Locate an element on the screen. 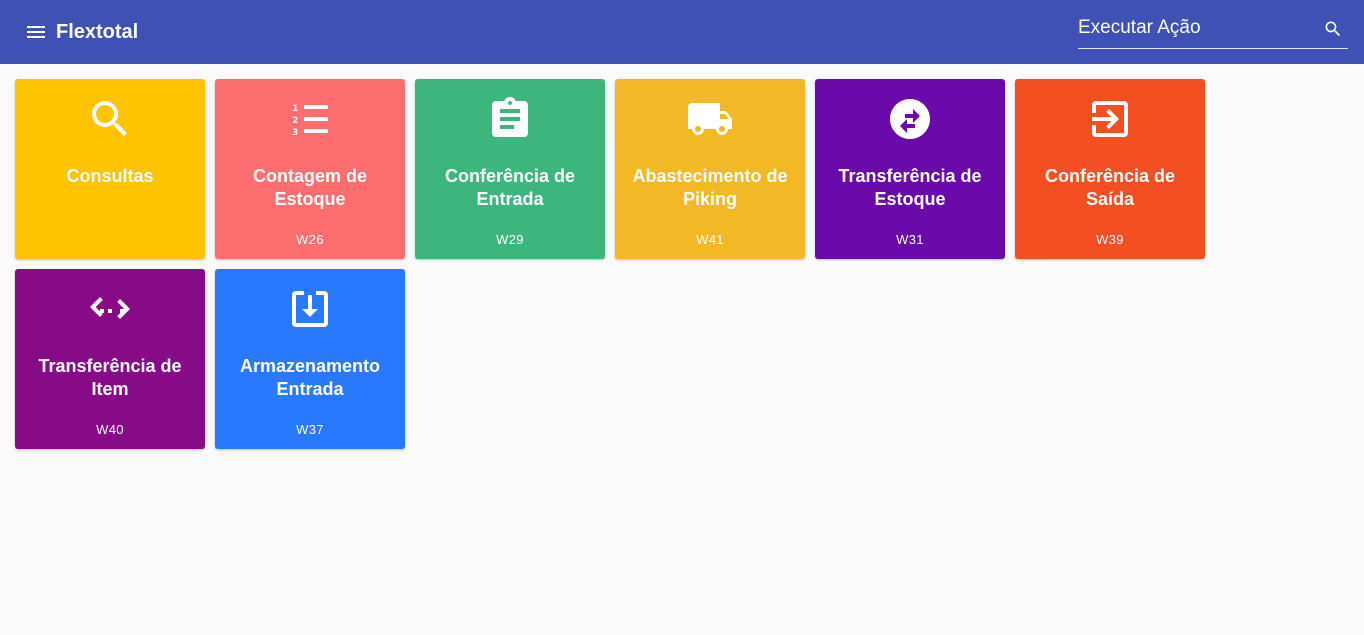  action-search is located at coordinates (1213, 30).